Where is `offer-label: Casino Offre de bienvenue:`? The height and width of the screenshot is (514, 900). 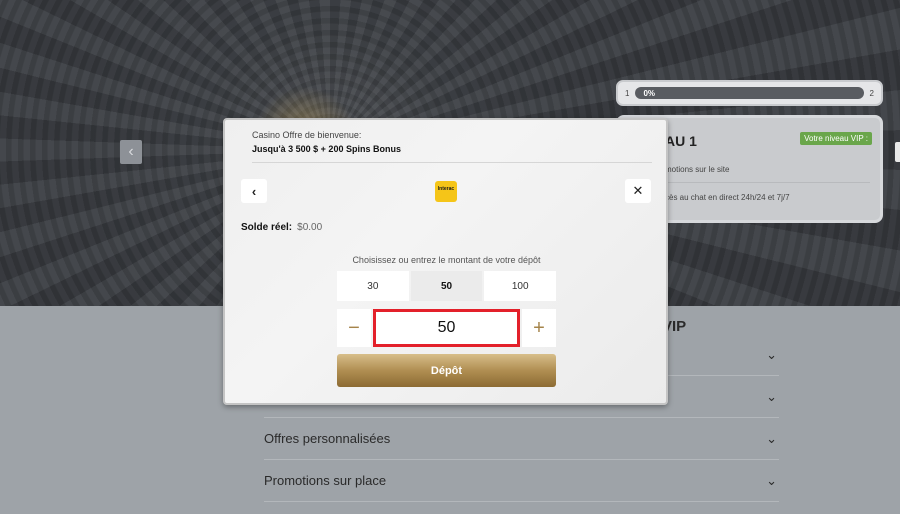 offer-label: Casino Offre de bienvenue: is located at coordinates (307, 135).